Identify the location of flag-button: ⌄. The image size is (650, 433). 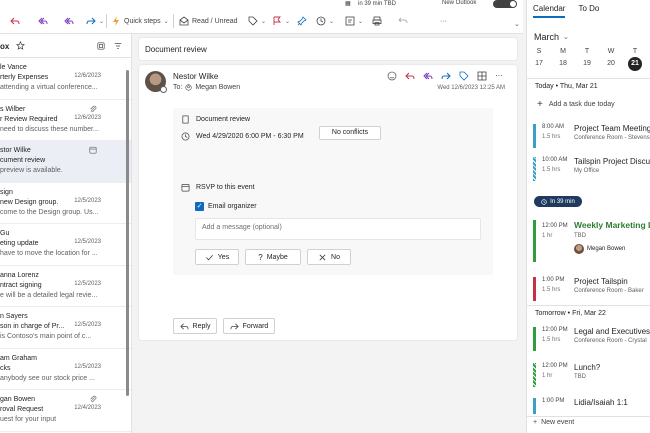
(281, 21).